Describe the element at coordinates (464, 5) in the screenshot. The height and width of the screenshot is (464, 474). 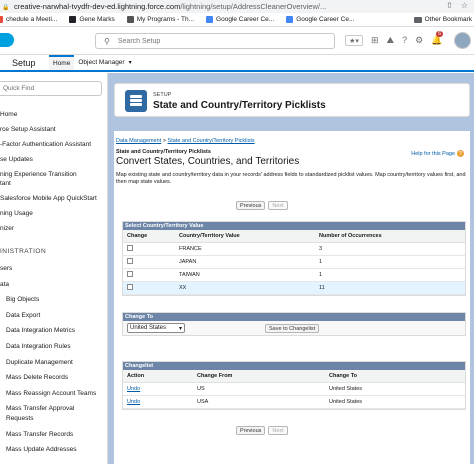
I see `star-icon: ☆` at that location.